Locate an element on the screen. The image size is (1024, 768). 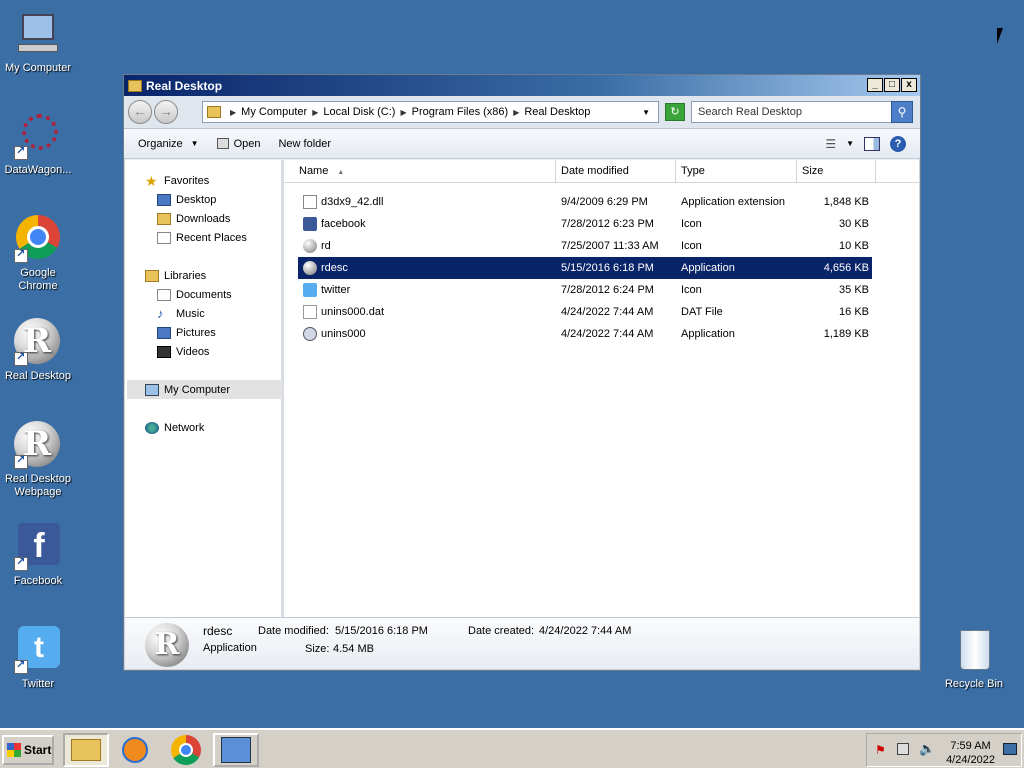
file-name: unins000 is located at coordinates (343, 334).